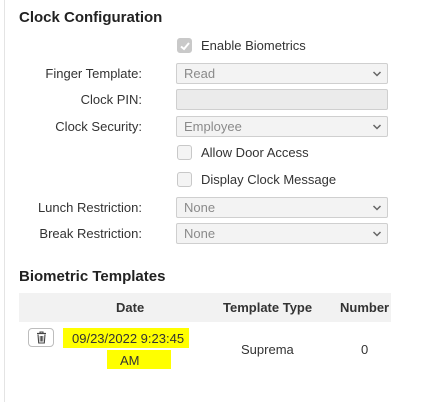 This screenshot has width=428, height=402. I want to click on clock-security-select: Employee, so click(282, 126).